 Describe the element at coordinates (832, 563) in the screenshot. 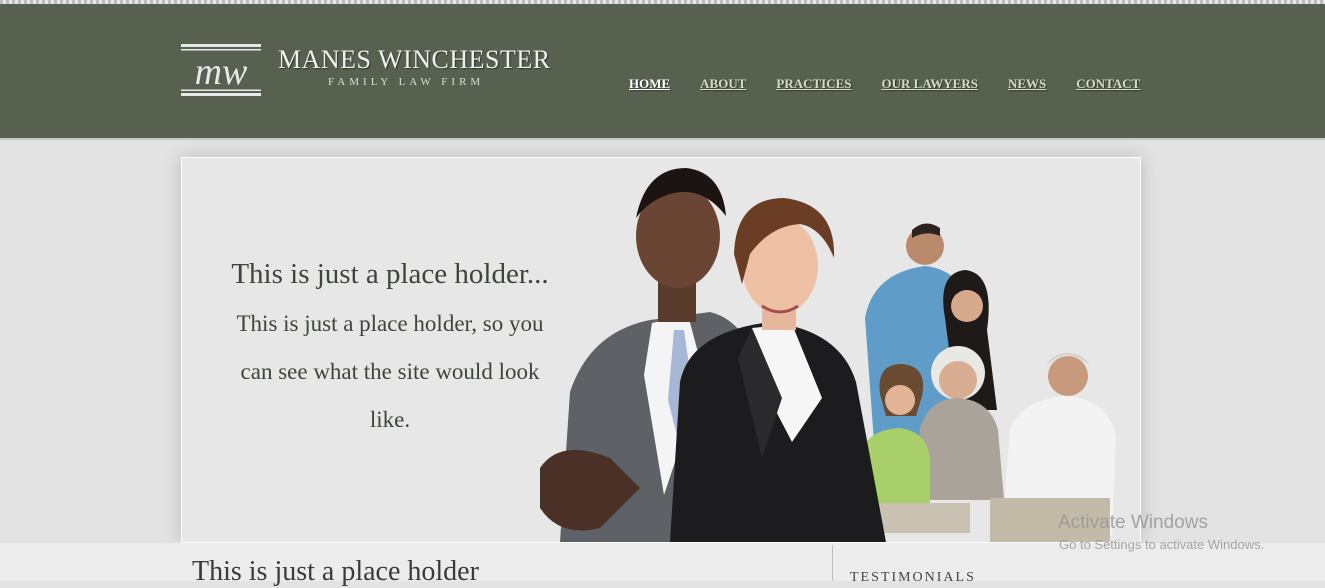

I see `column-divider` at that location.